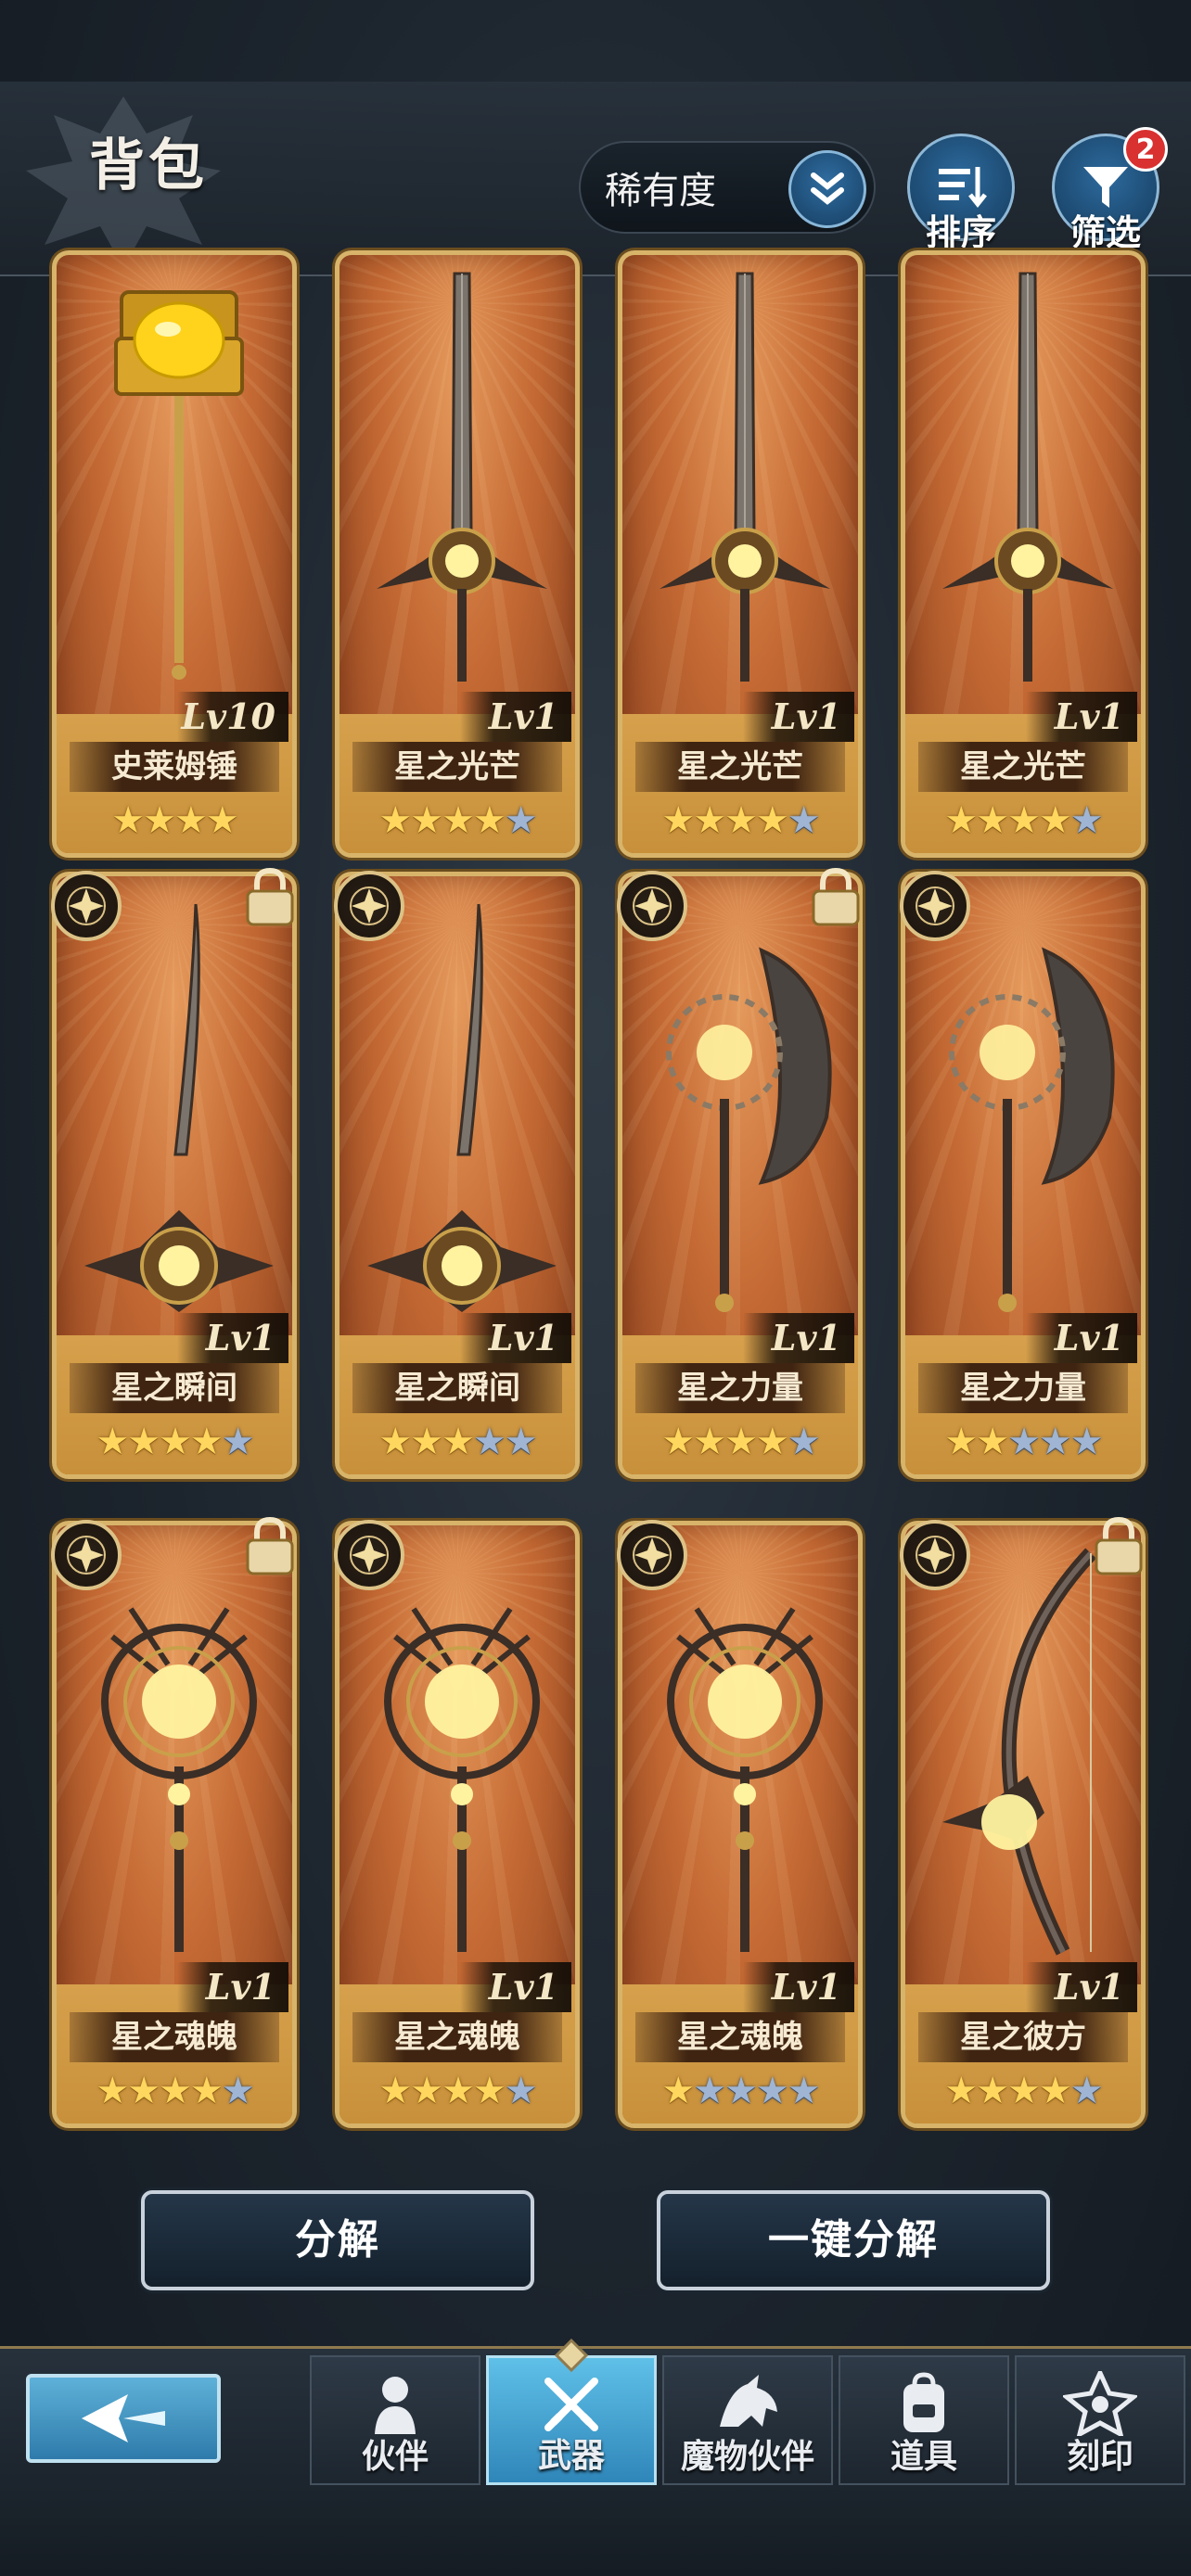  What do you see at coordinates (457, 1388) in the screenshot?
I see `weapon-name: 星之瞬间` at bounding box center [457, 1388].